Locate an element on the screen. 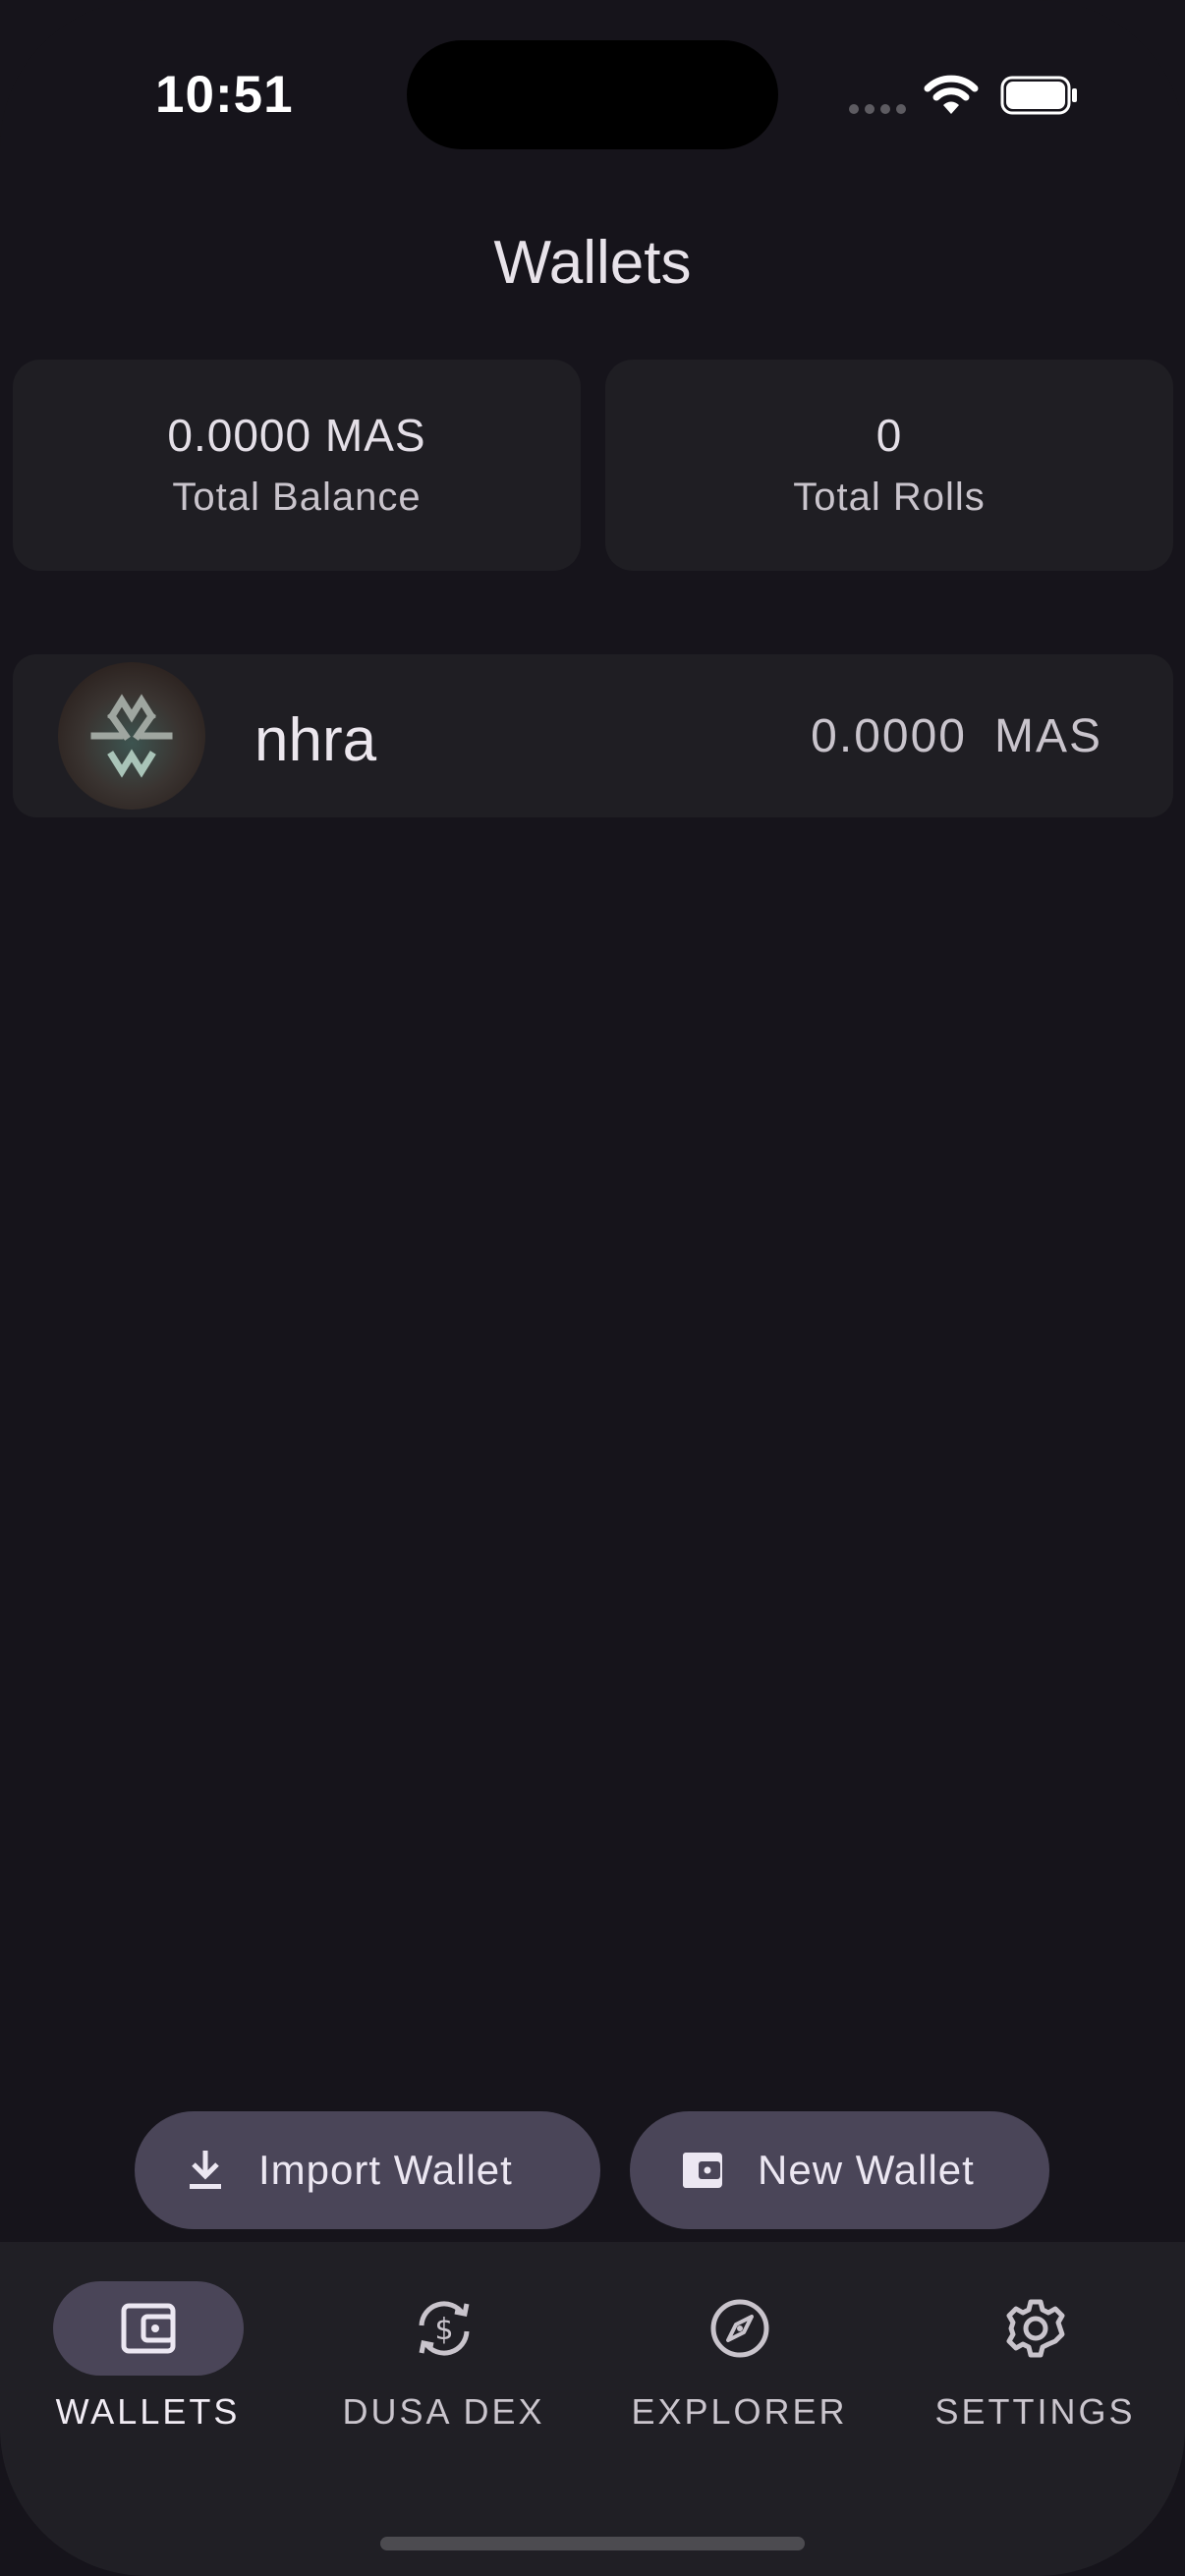 The image size is (1185, 2576). wallet-name: nhra is located at coordinates (316, 740).